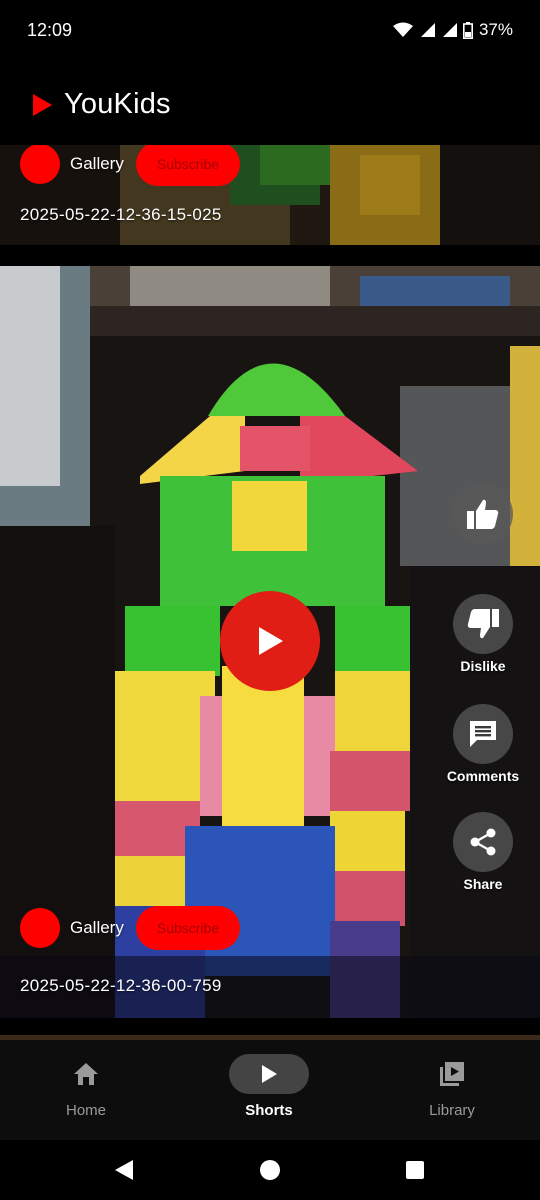 Image resolution: width=540 pixels, height=1200 pixels. I want to click on battery-icon, so click(467, 30).